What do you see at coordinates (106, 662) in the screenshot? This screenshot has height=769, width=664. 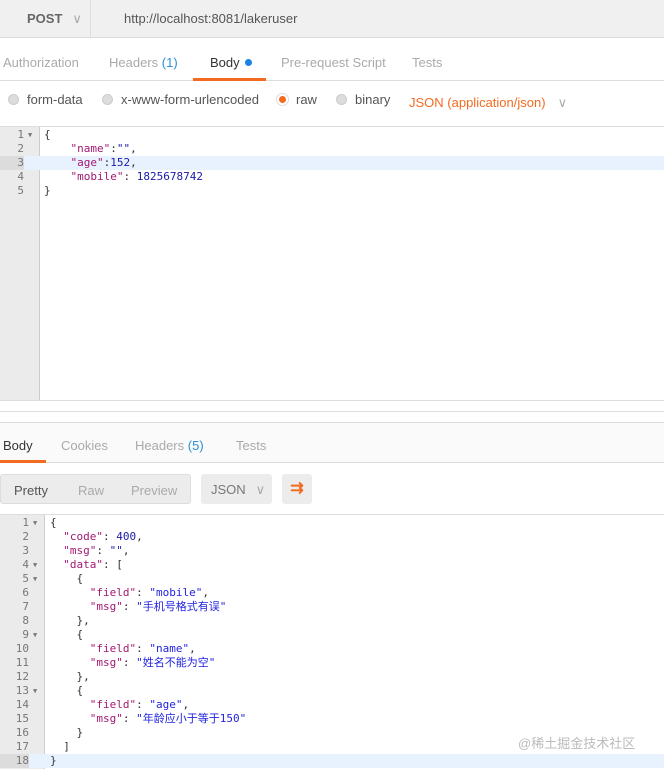 I see `code-token: "msg"` at bounding box center [106, 662].